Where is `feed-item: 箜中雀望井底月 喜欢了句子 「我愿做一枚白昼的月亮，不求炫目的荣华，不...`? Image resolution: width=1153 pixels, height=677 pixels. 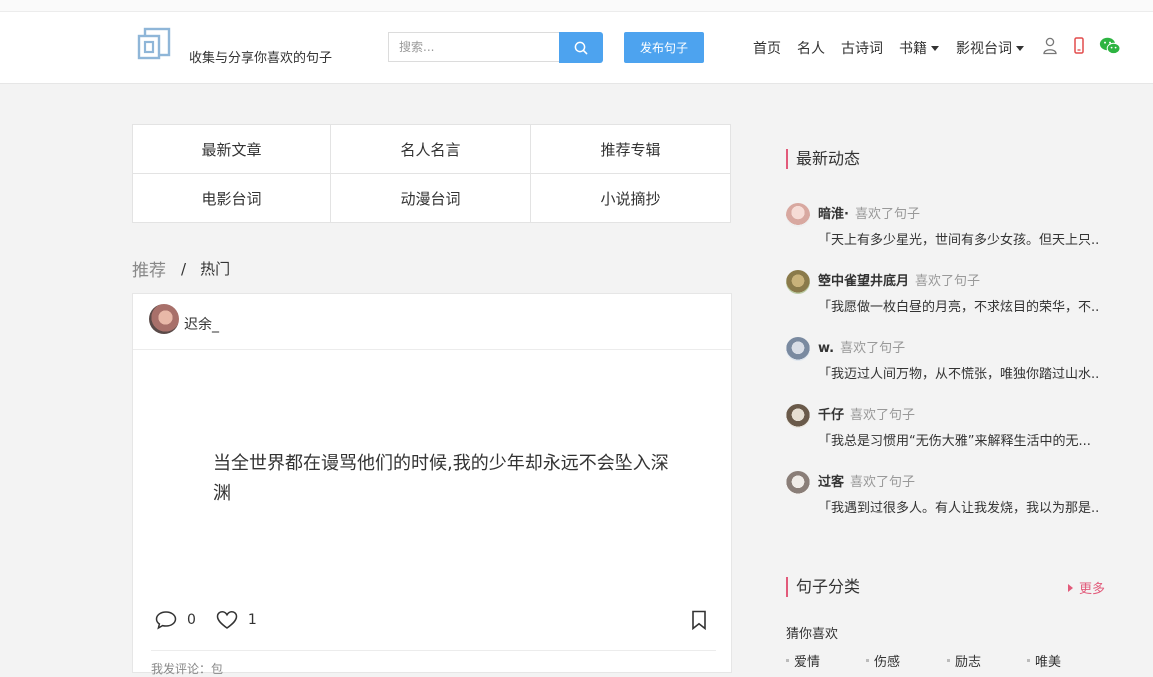 feed-item: 箜中雀望井底月 喜欢了句子 「我愿做一枚白昼的月亮，不求炫目的荣华，不... is located at coordinates (946, 295).